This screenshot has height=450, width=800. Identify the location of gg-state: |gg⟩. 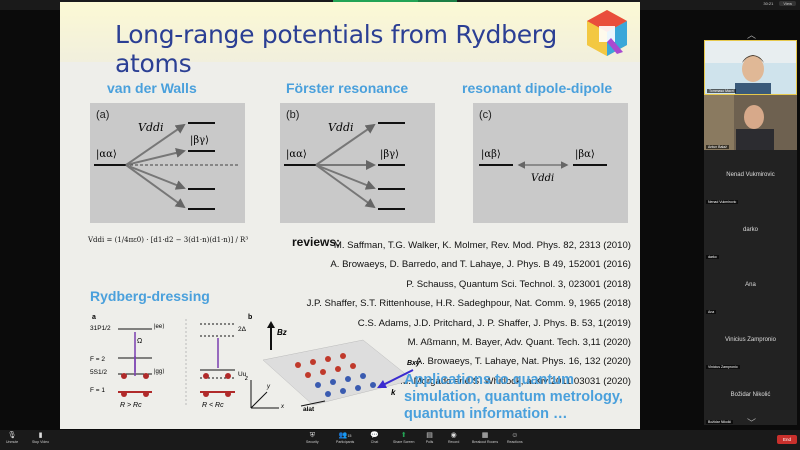
(159, 372).